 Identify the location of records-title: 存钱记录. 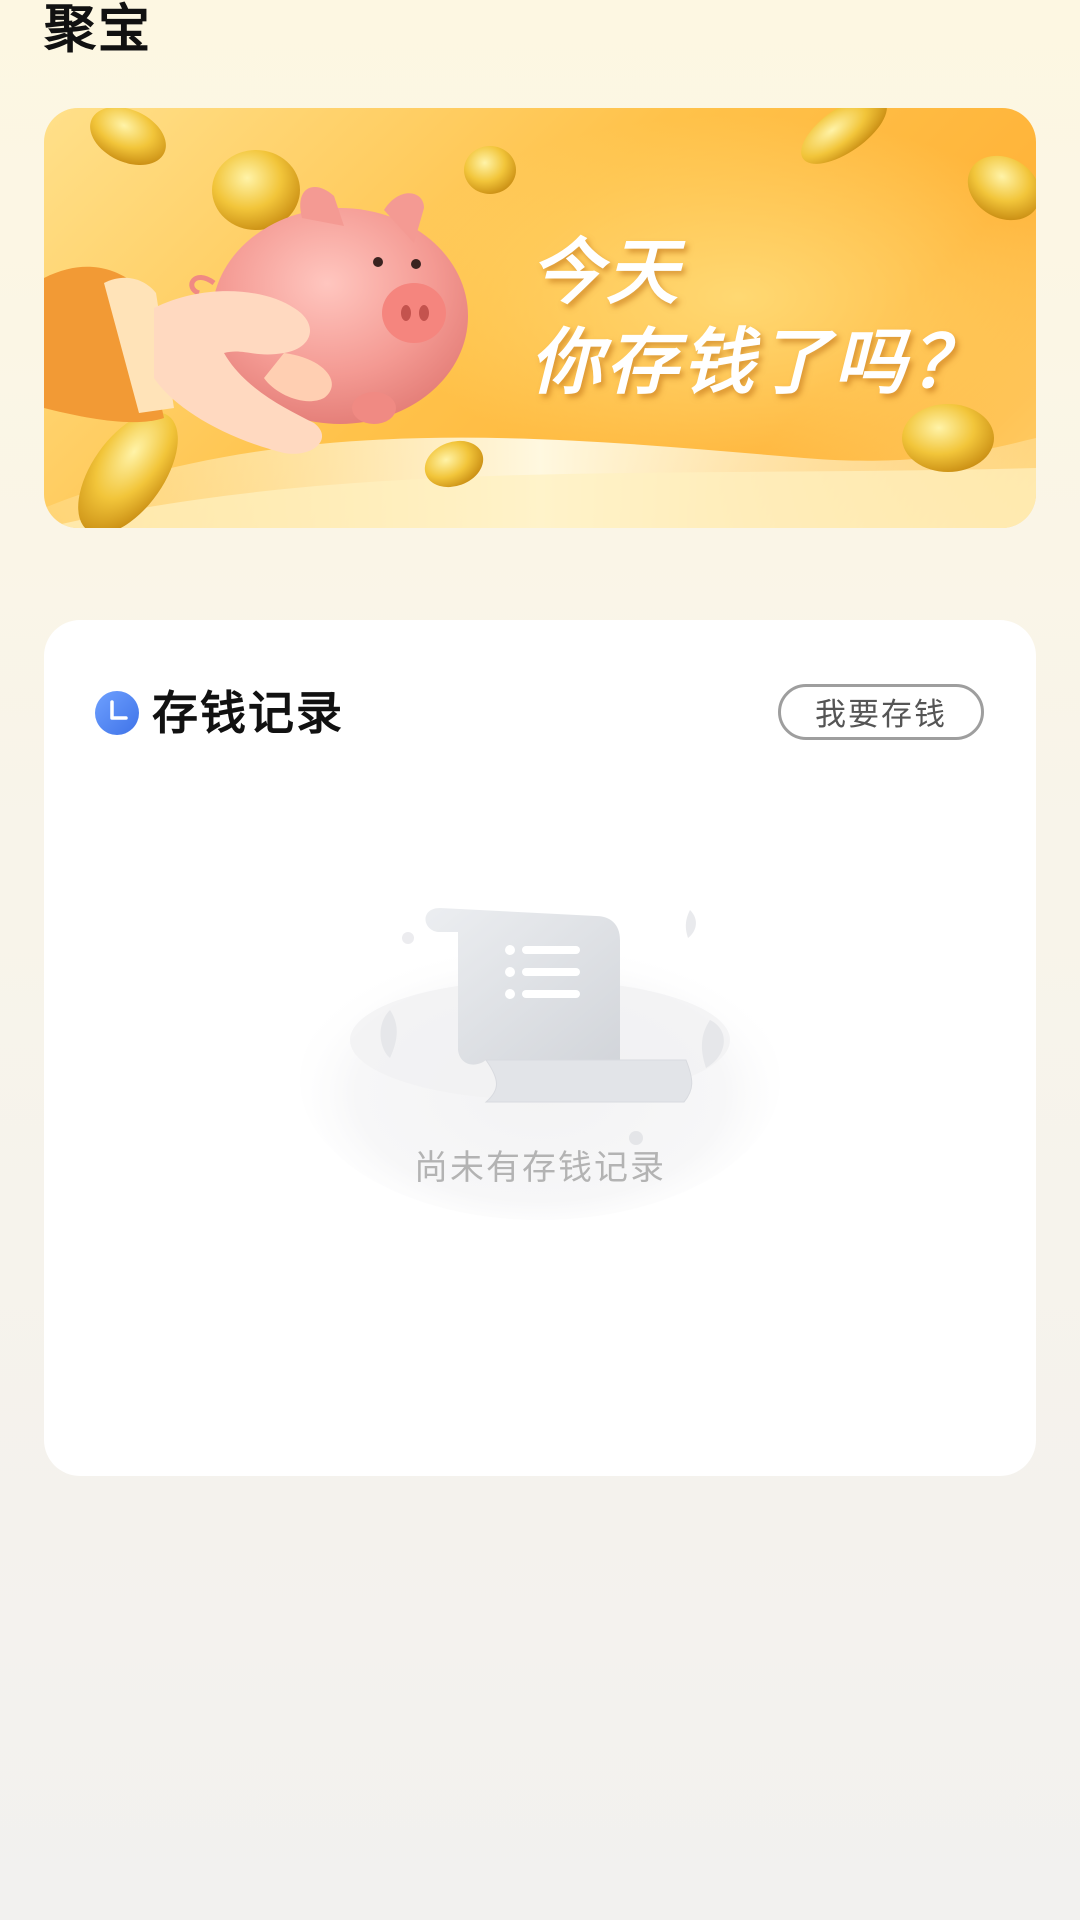
(248, 713).